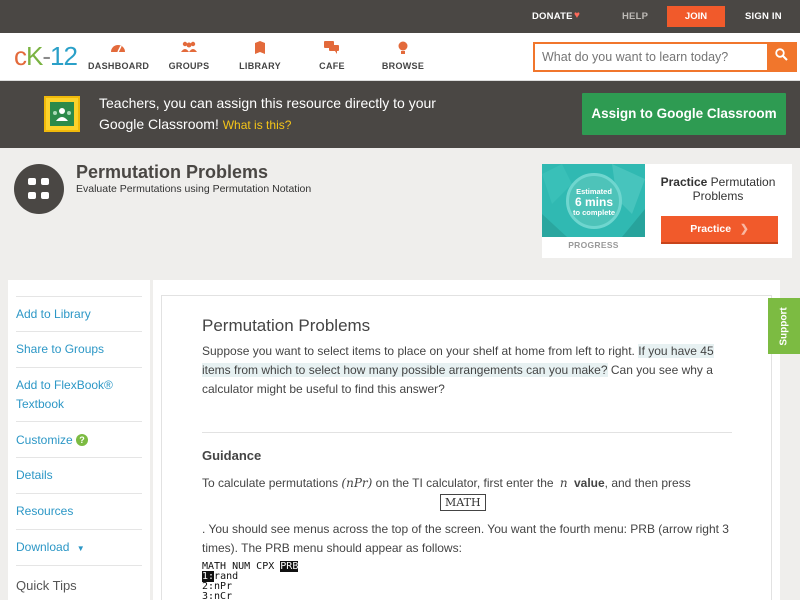 The height and width of the screenshot is (600, 800). Describe the element at coordinates (684, 114) in the screenshot. I see `assign-google-classroom-button: Assign to Google Classroom` at that location.